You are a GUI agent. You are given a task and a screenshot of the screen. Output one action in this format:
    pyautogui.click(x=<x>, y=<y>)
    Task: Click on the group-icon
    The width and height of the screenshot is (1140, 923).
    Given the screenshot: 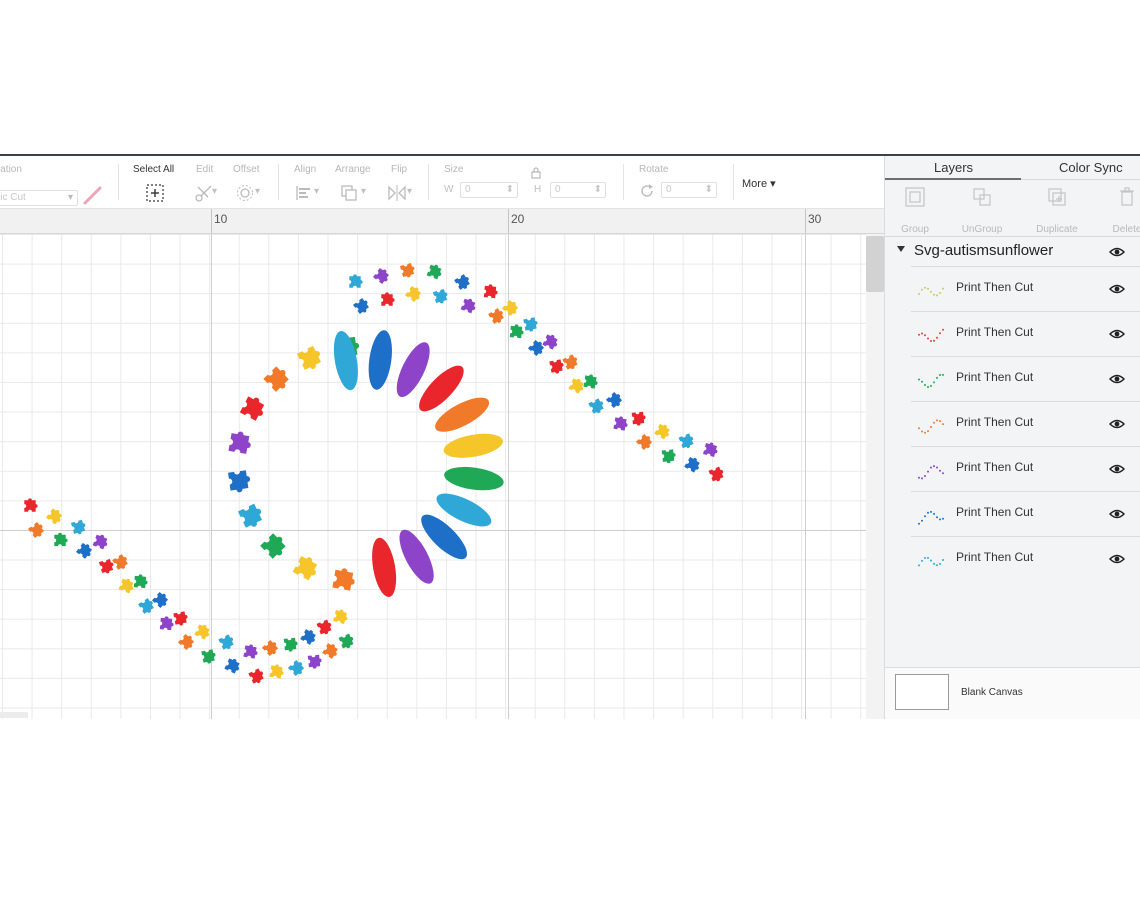 What is the action you would take?
    pyautogui.click(x=915, y=197)
    